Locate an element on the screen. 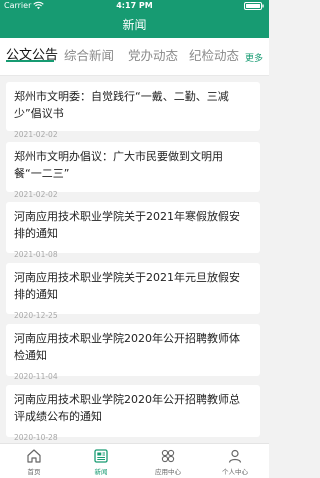  article-title: 河南应用技术职业学院关于2021年元旦放假安排的通知 is located at coordinates (127, 286).